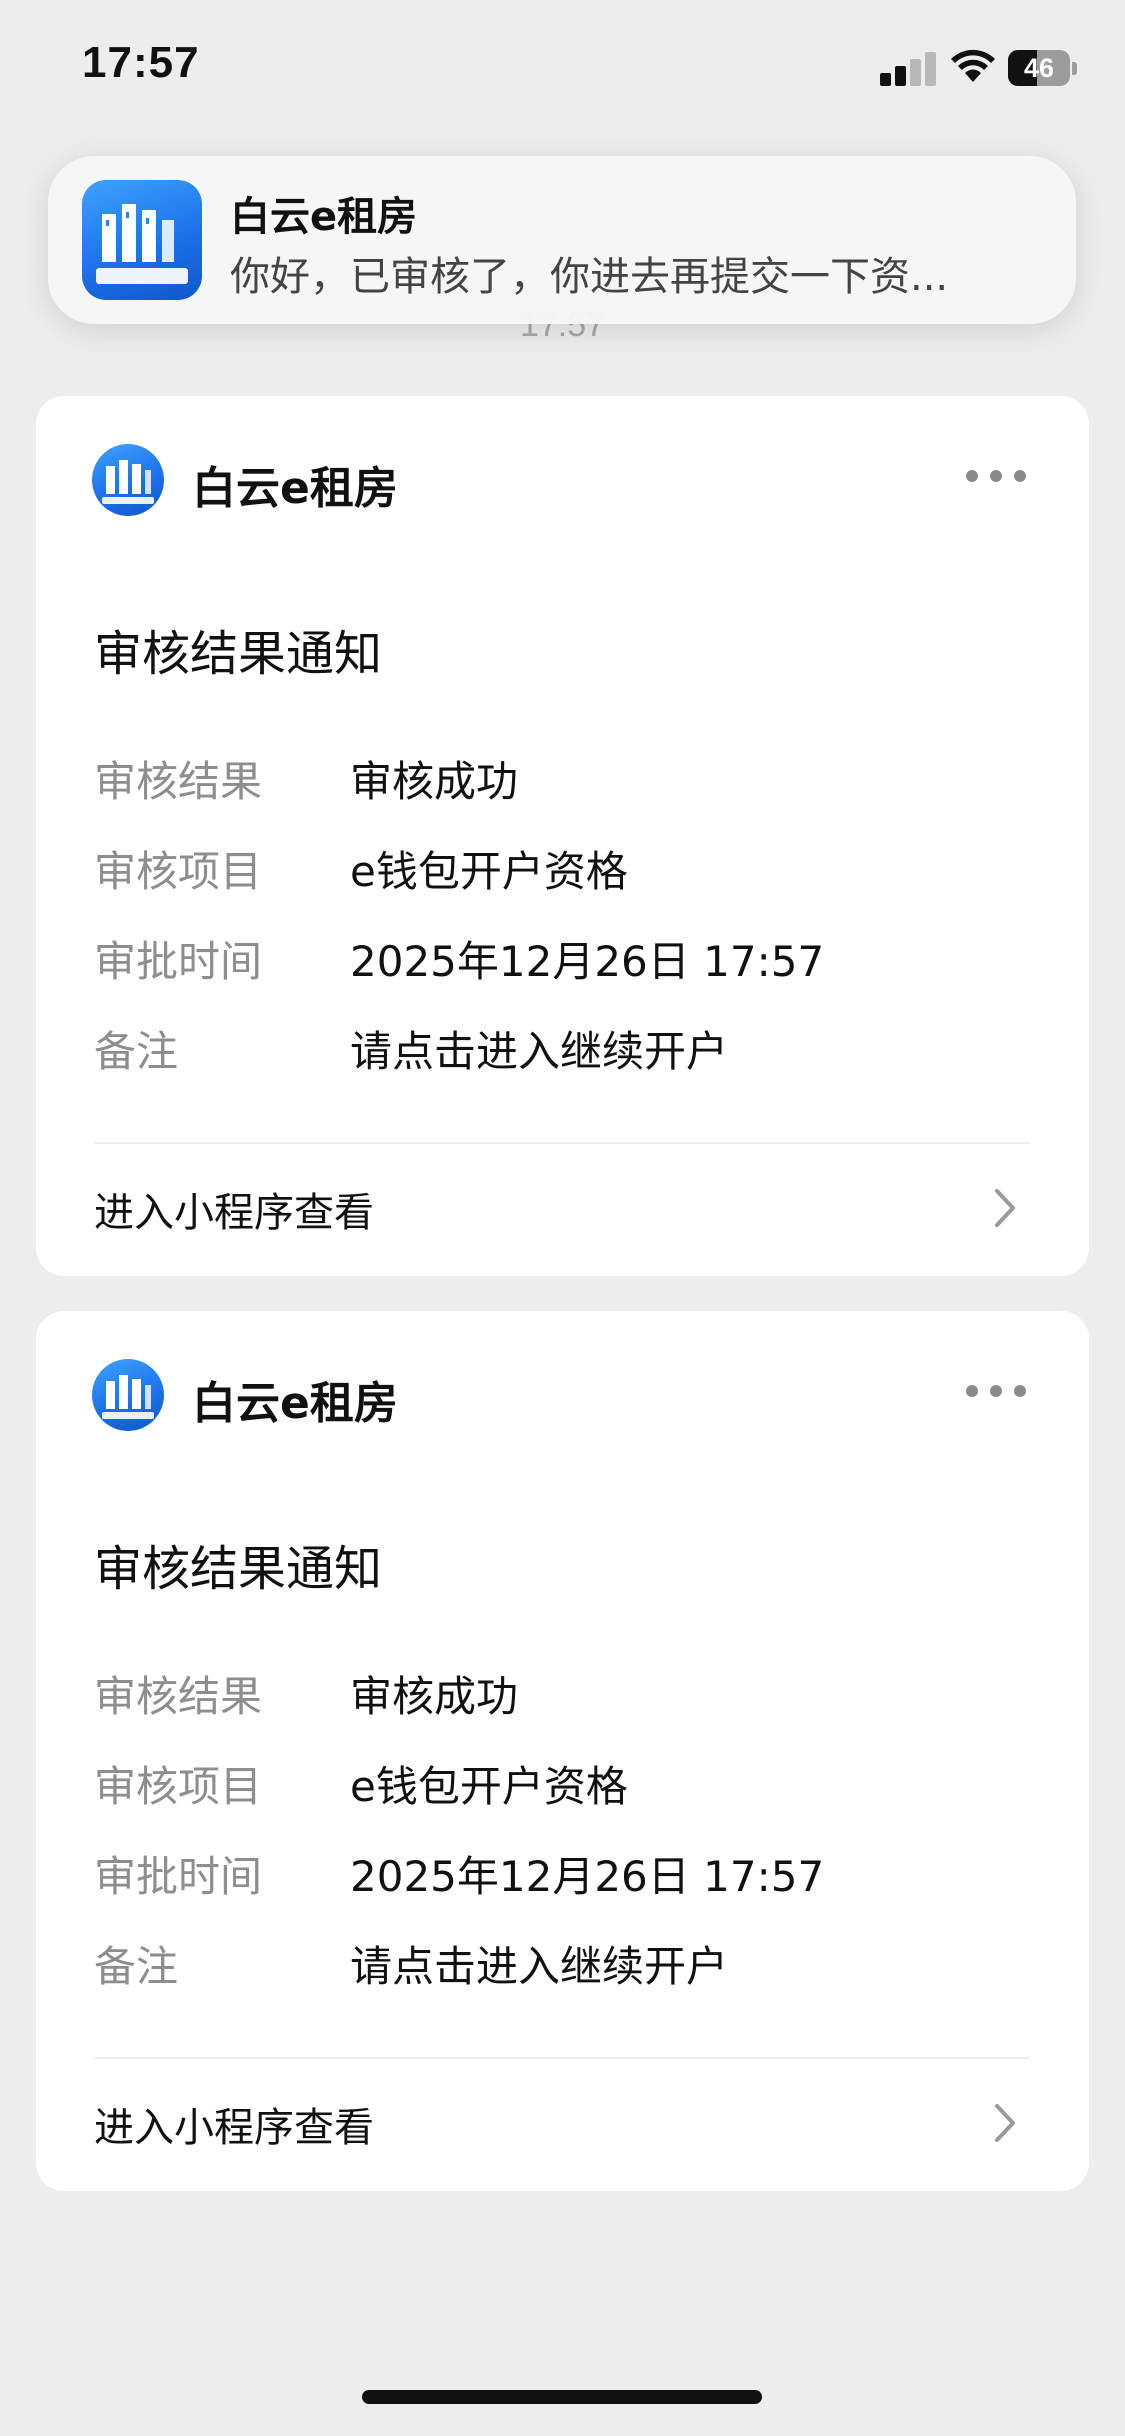 Image resolution: width=1125 pixels, height=2436 pixels. I want to click on battery-percentage: 46, so click(1039, 68).